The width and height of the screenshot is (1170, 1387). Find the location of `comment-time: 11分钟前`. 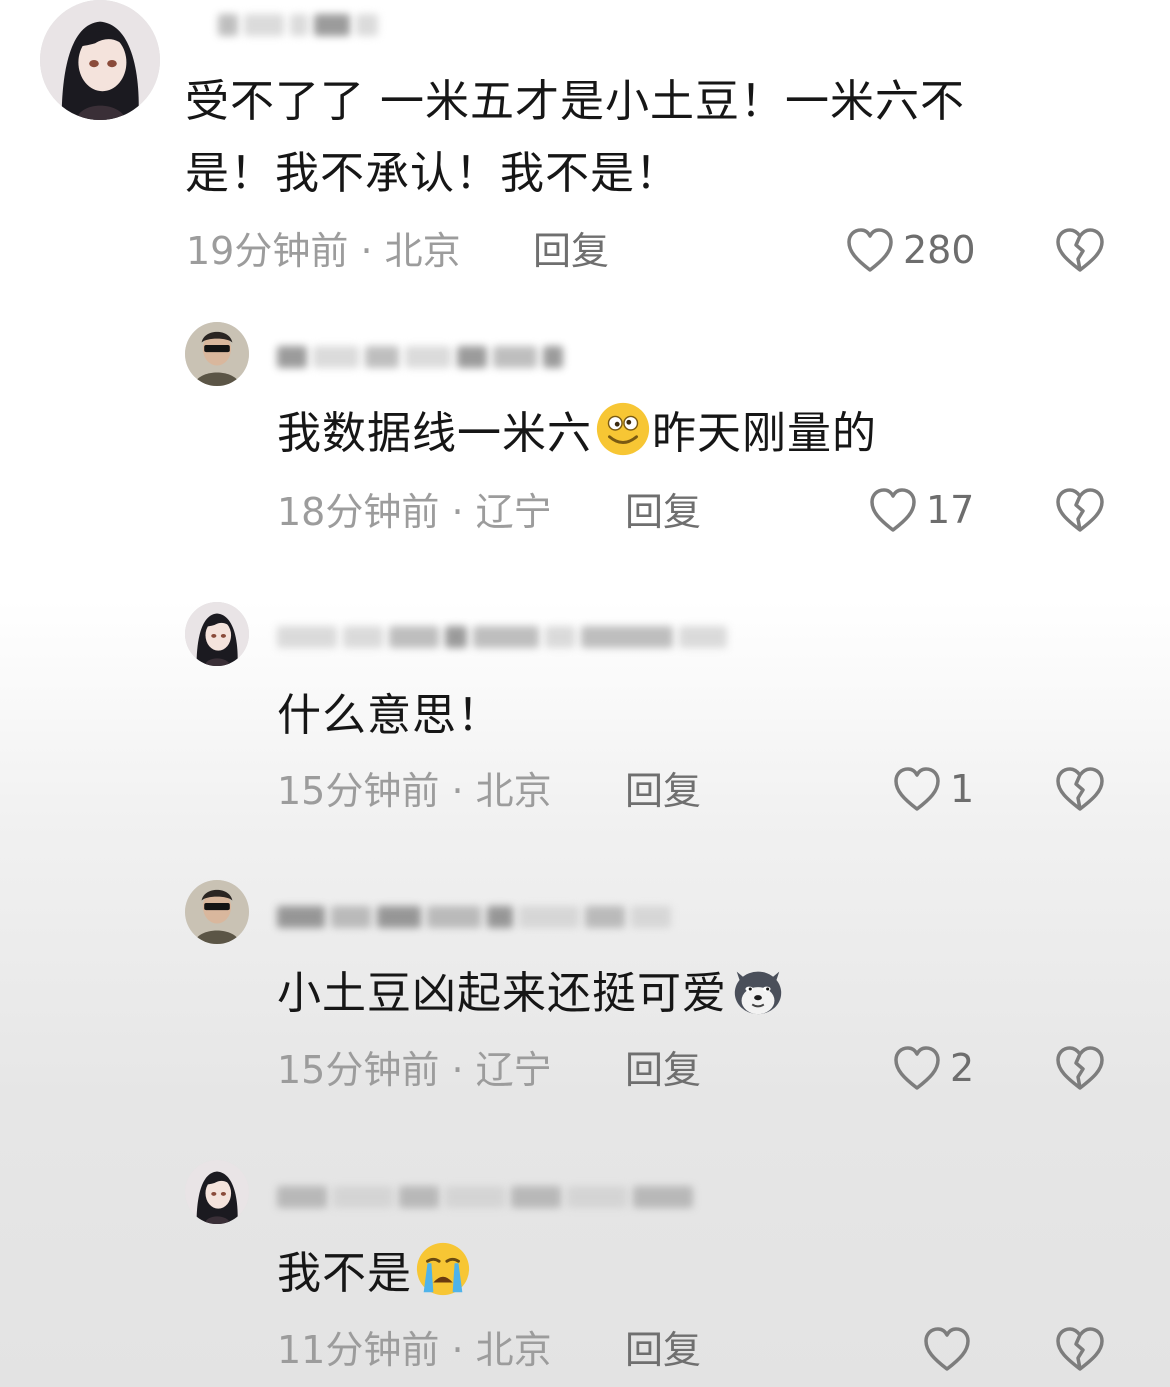

comment-time: 11分钟前 is located at coordinates (358, 1350).